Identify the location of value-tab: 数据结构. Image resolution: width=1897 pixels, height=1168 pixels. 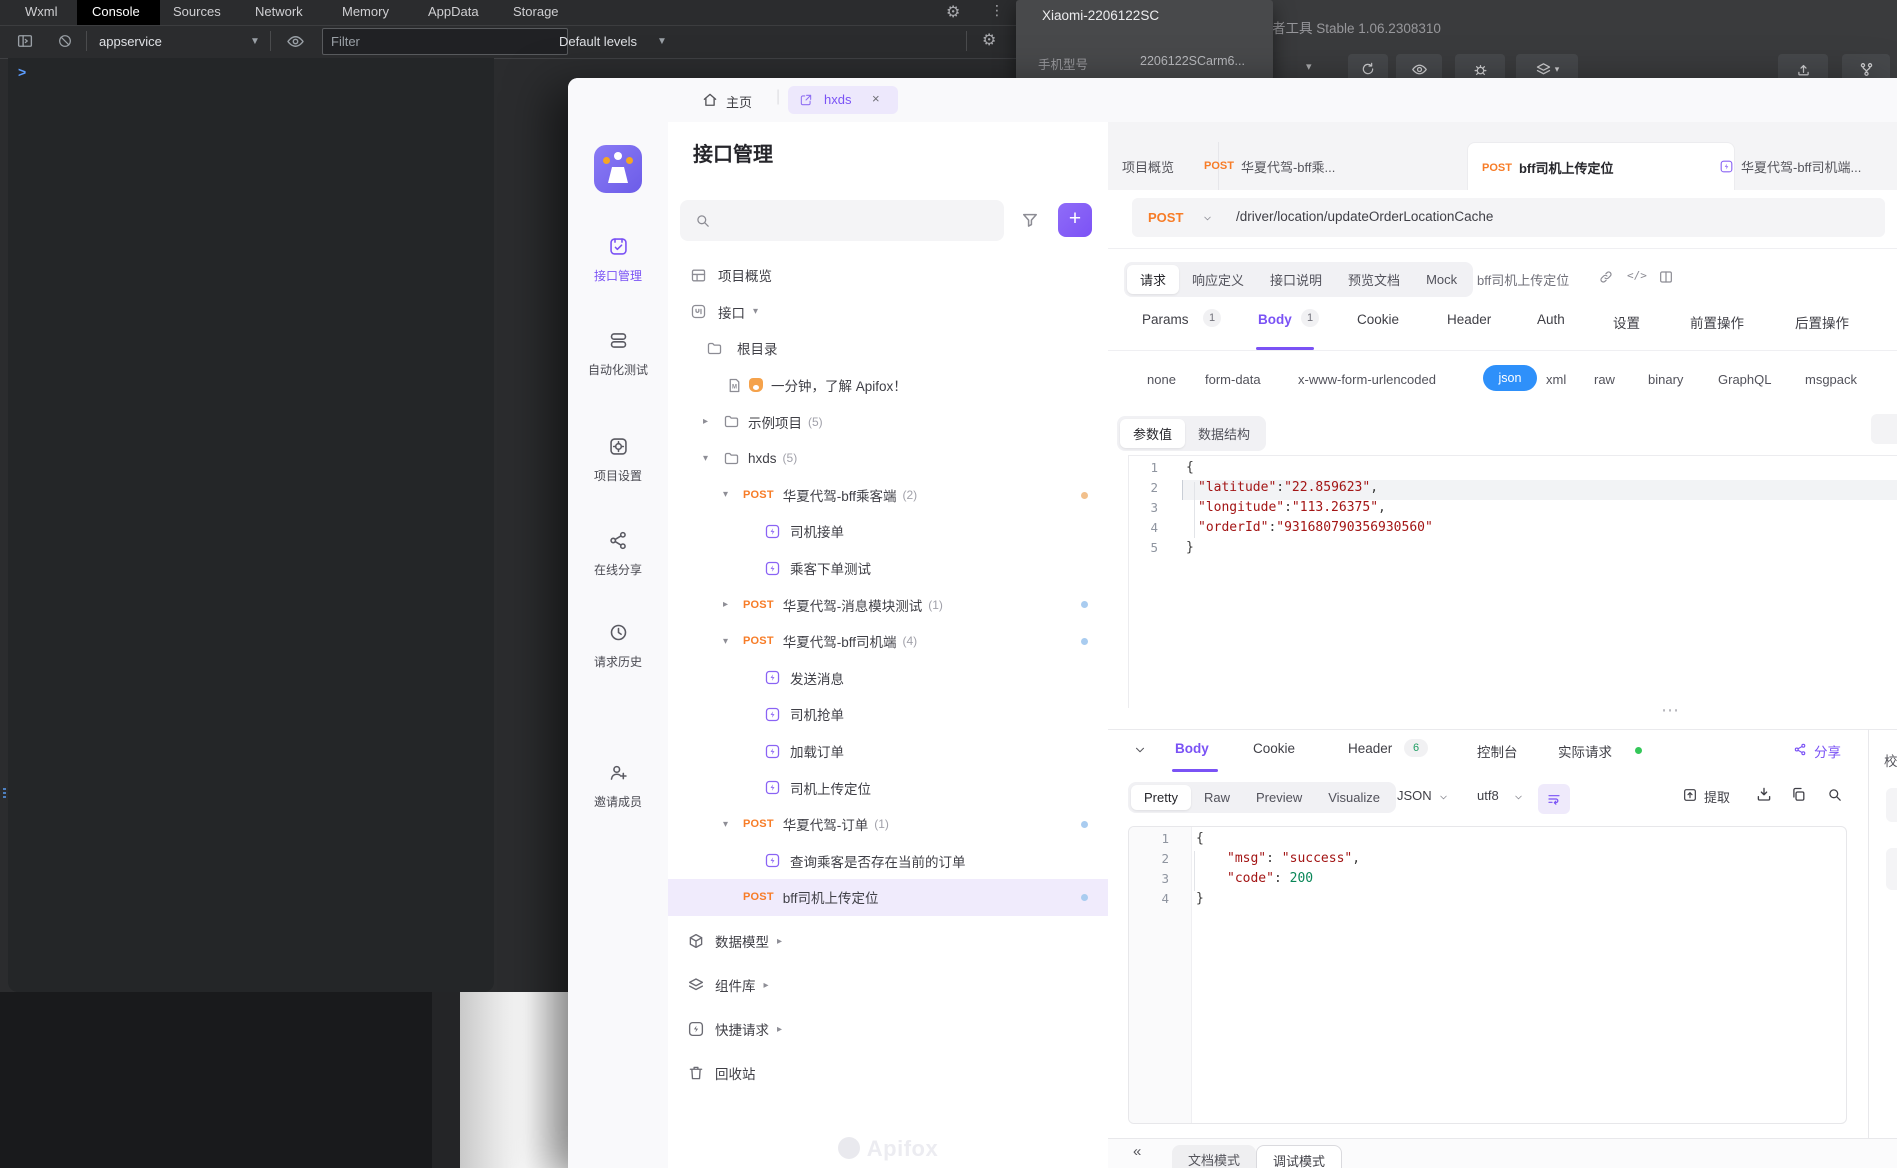
(1224, 433).